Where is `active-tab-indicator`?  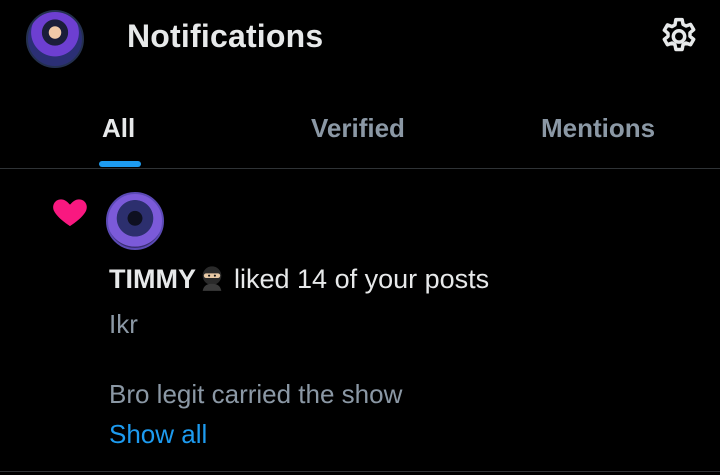 active-tab-indicator is located at coordinates (120, 164).